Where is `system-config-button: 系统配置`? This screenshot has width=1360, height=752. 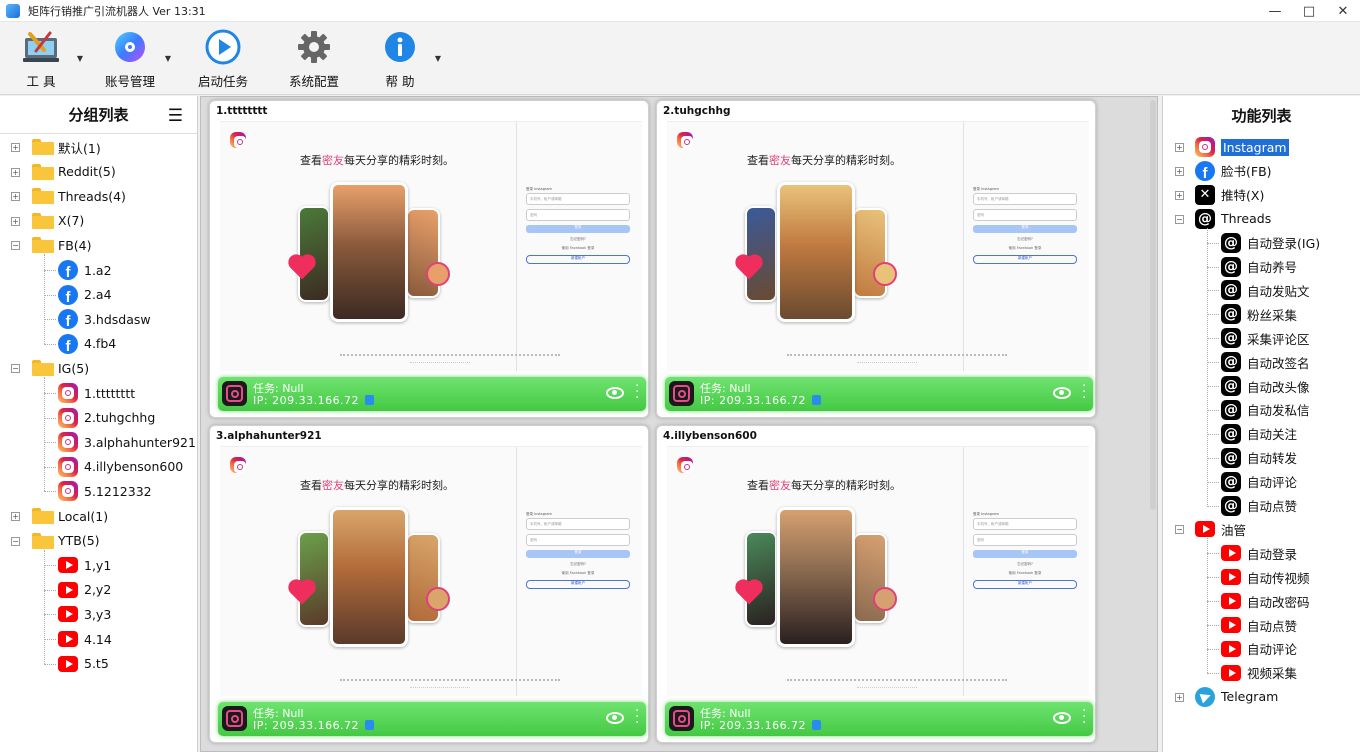 system-config-button: 系统配置 is located at coordinates (314, 57).